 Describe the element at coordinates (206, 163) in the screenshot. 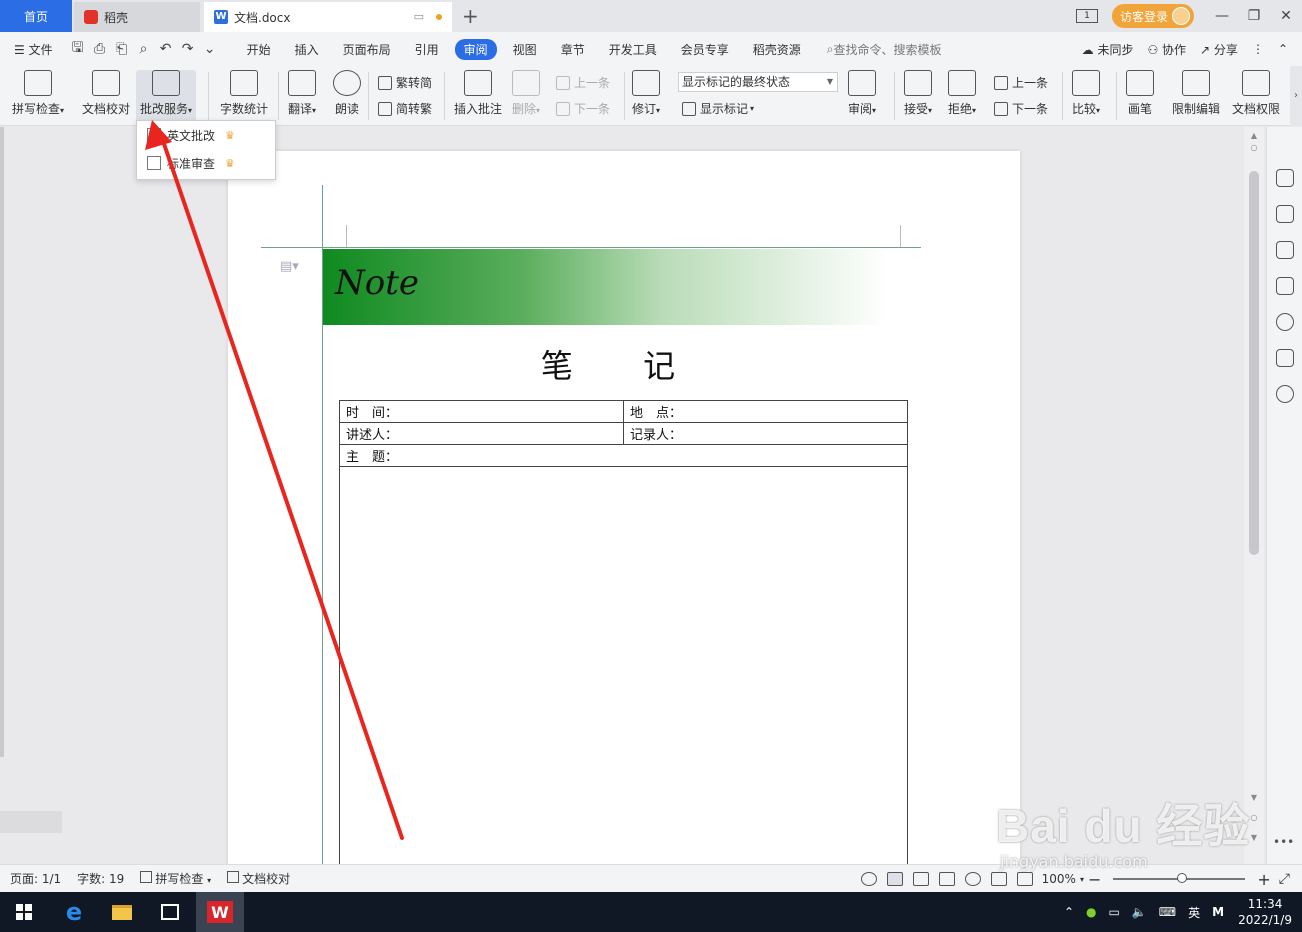

I see `standard-review-item: 标准审查 ♛` at that location.